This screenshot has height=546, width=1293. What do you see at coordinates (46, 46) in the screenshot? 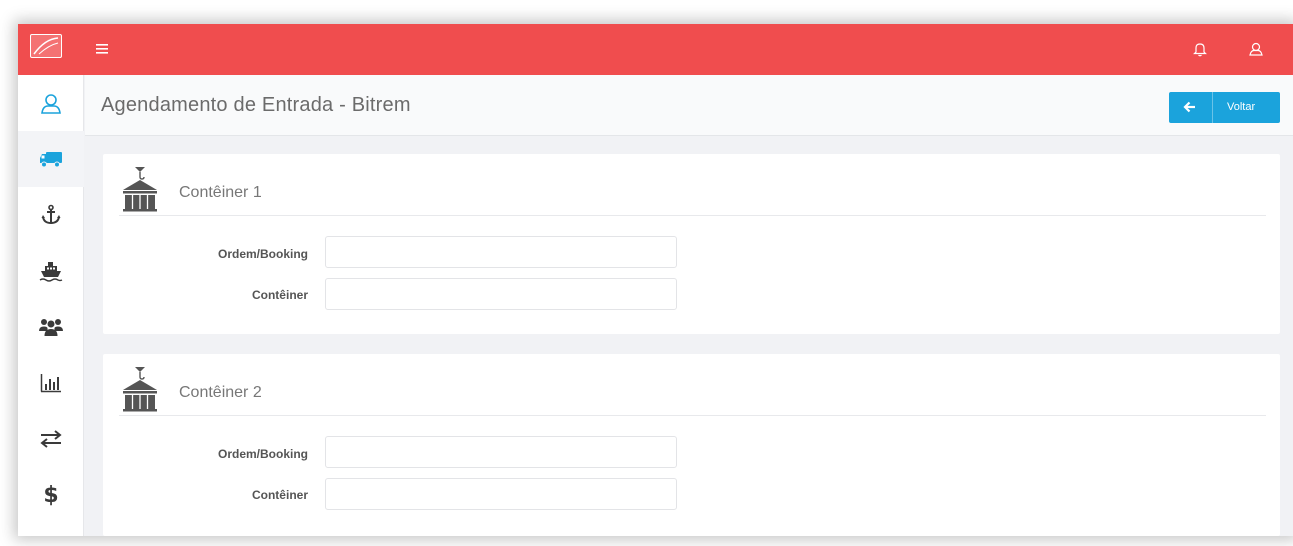
I see `logo` at bounding box center [46, 46].